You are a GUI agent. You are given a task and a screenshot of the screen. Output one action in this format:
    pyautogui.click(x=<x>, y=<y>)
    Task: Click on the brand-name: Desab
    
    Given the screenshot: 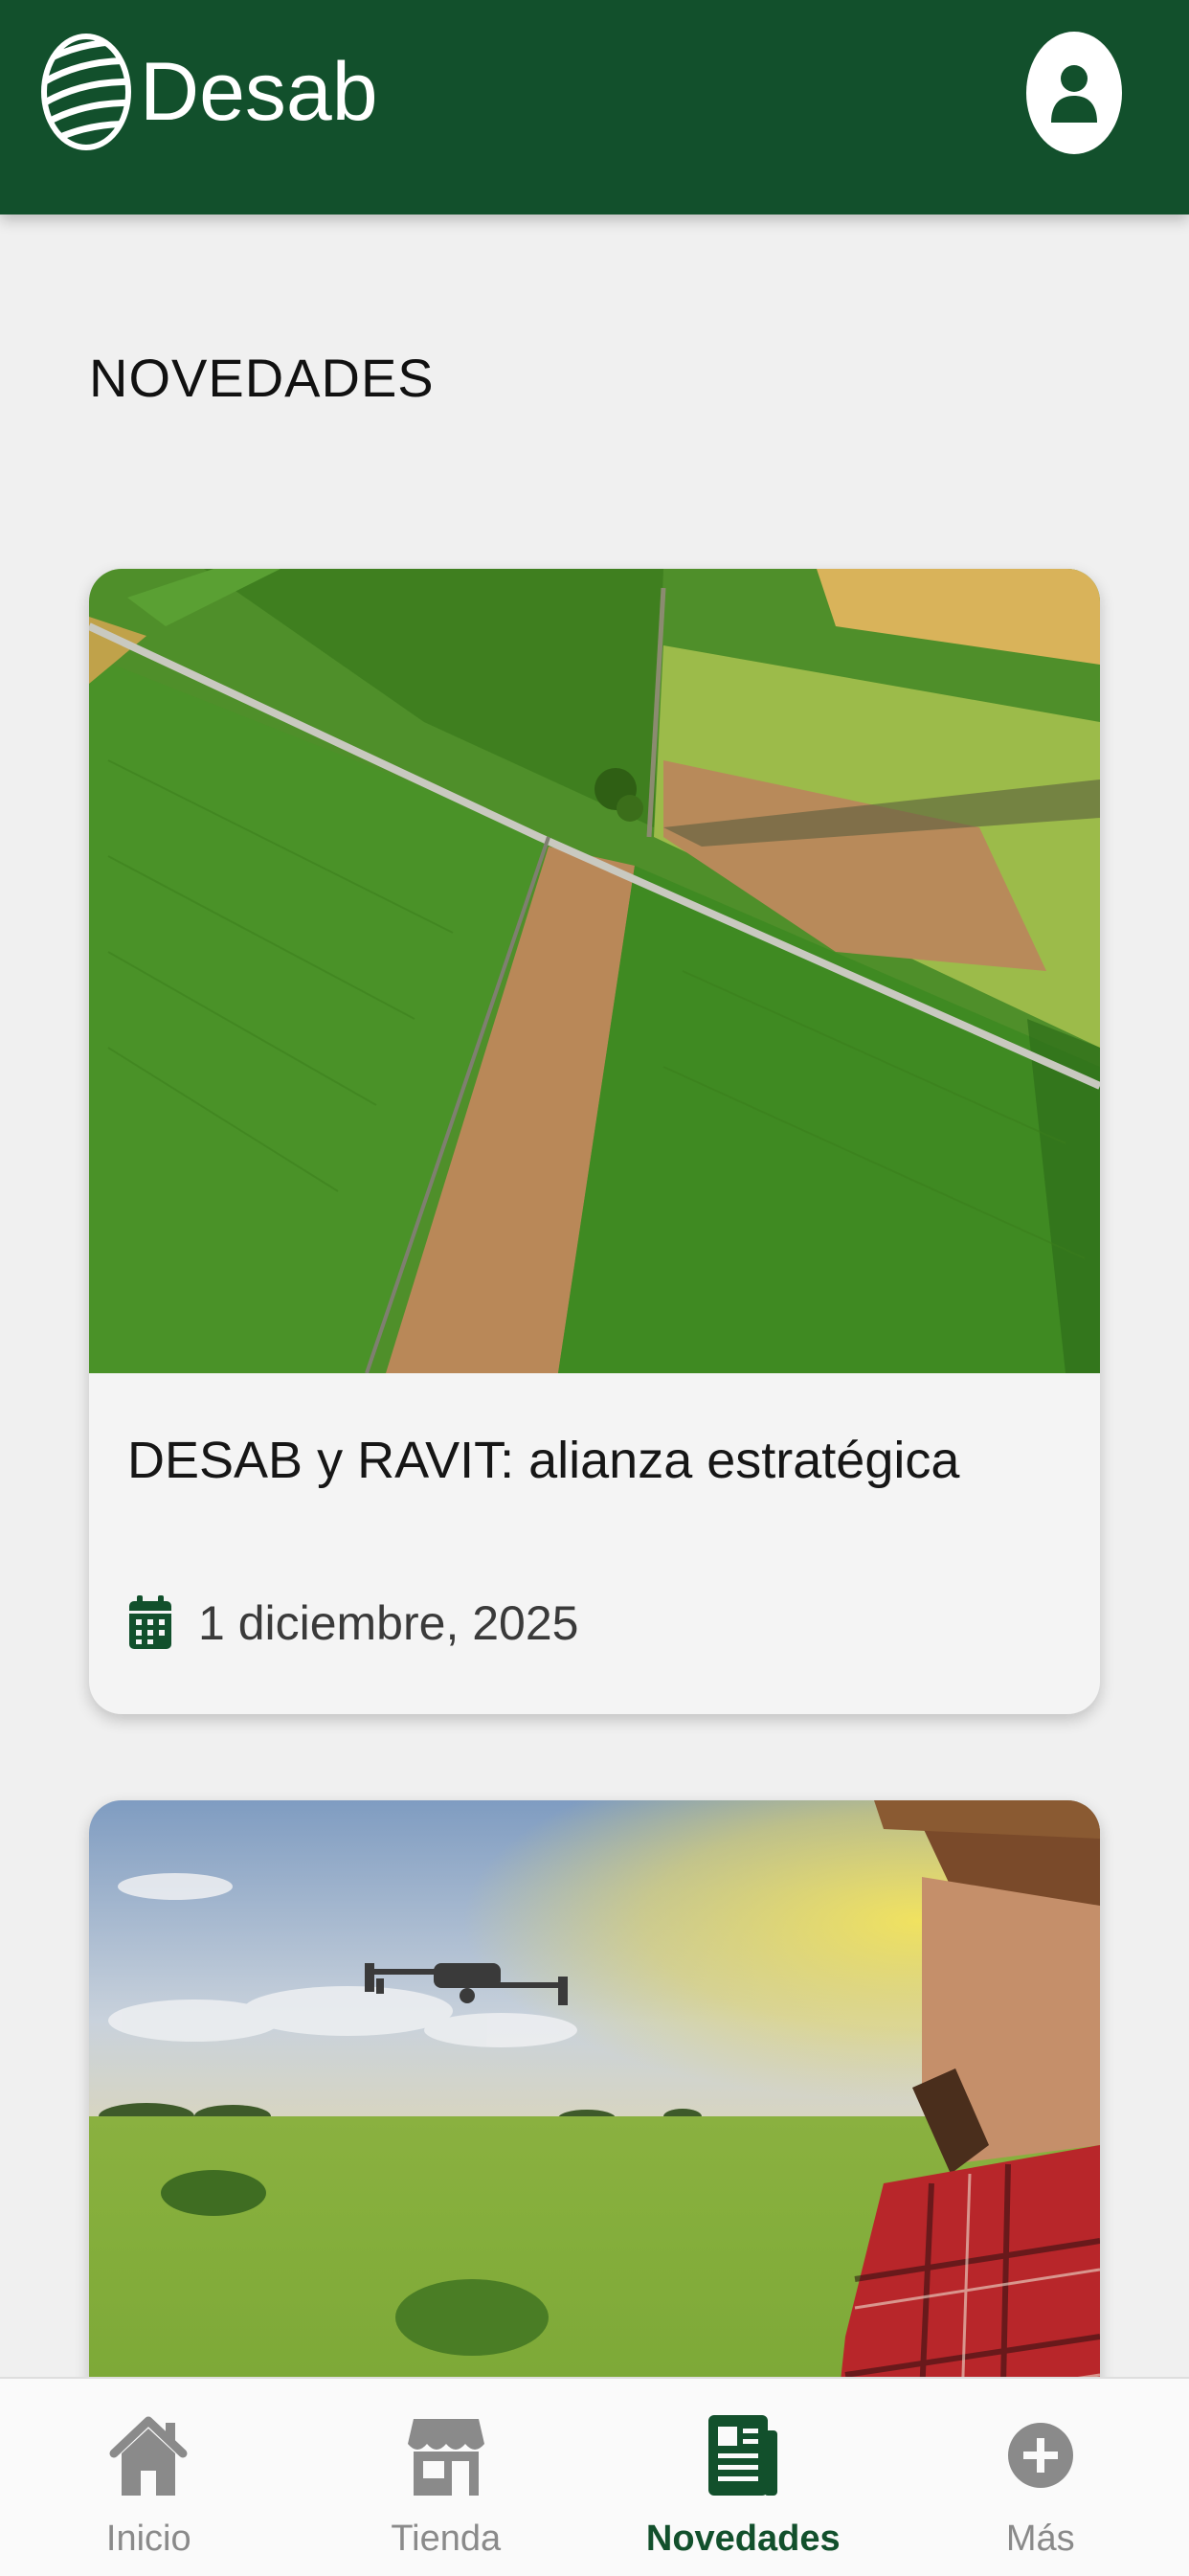 What is the action you would take?
    pyautogui.click(x=259, y=92)
    